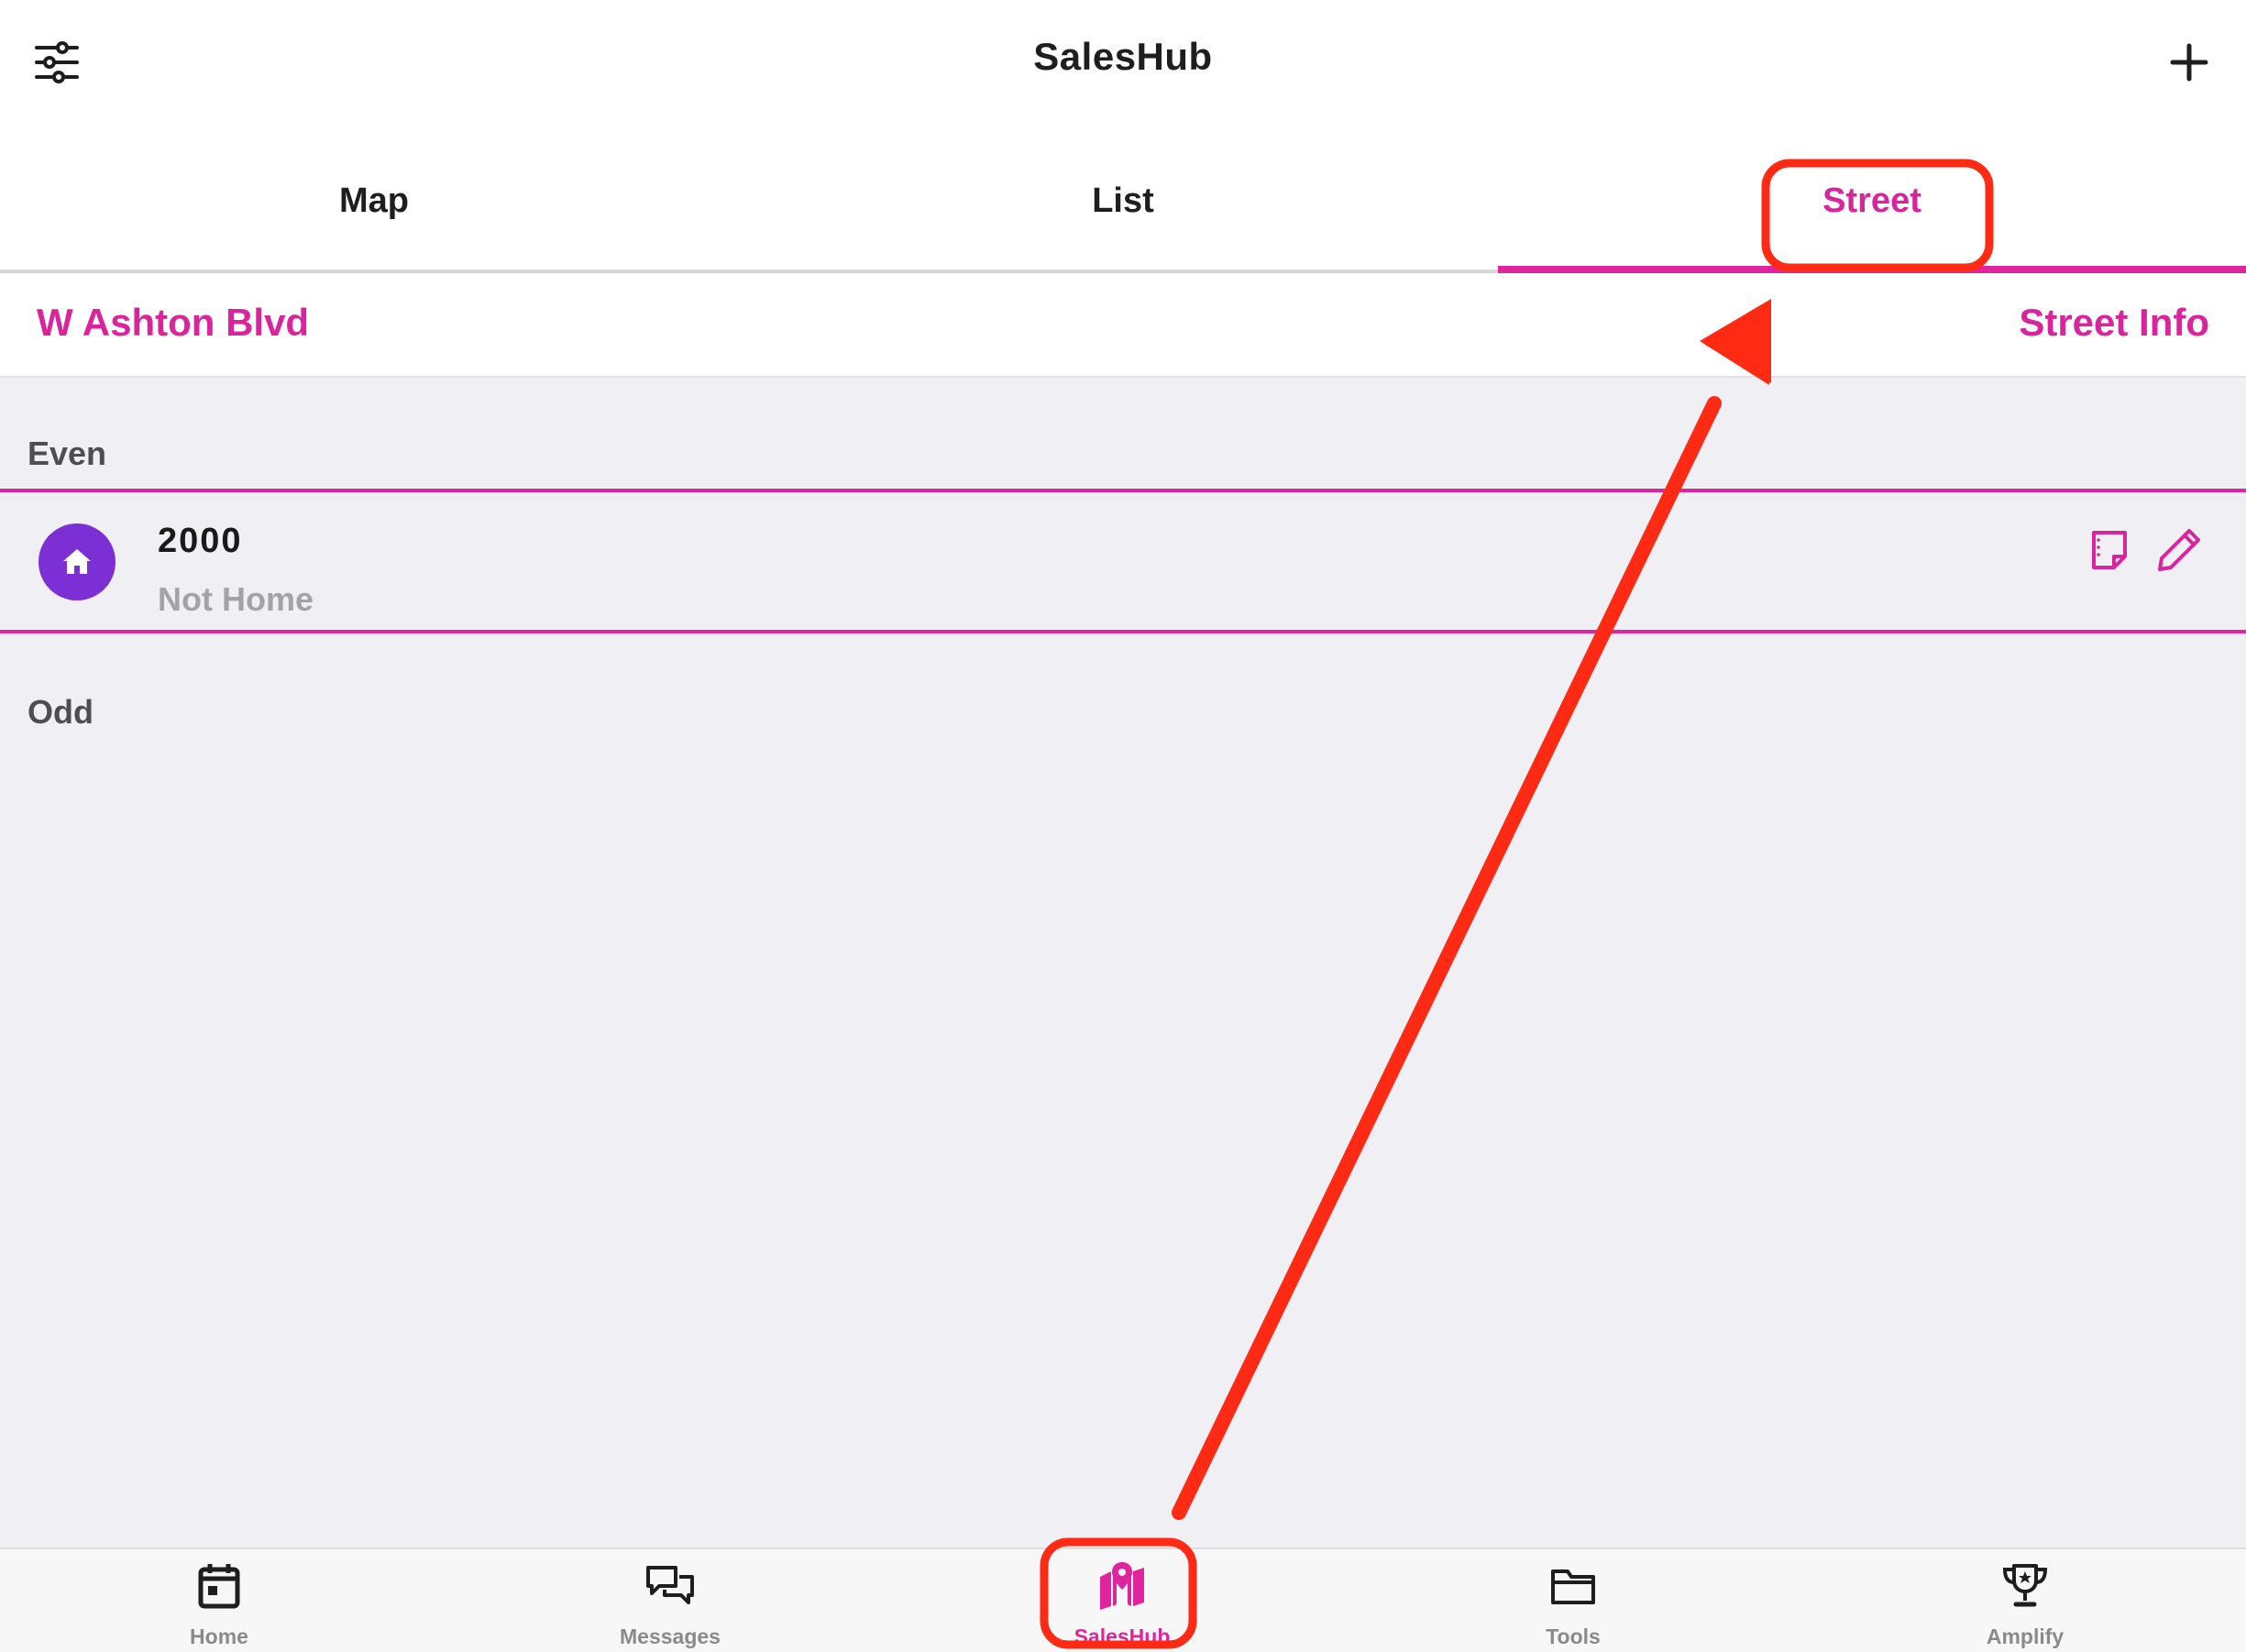 The height and width of the screenshot is (1652, 2246). I want to click on add-button, so click(2189, 62).